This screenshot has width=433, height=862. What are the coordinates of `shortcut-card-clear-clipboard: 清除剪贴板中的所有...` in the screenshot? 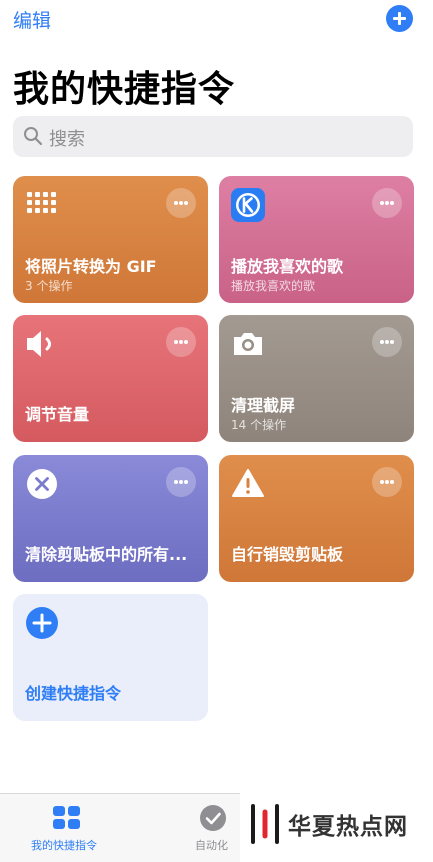 It's located at (110, 518).